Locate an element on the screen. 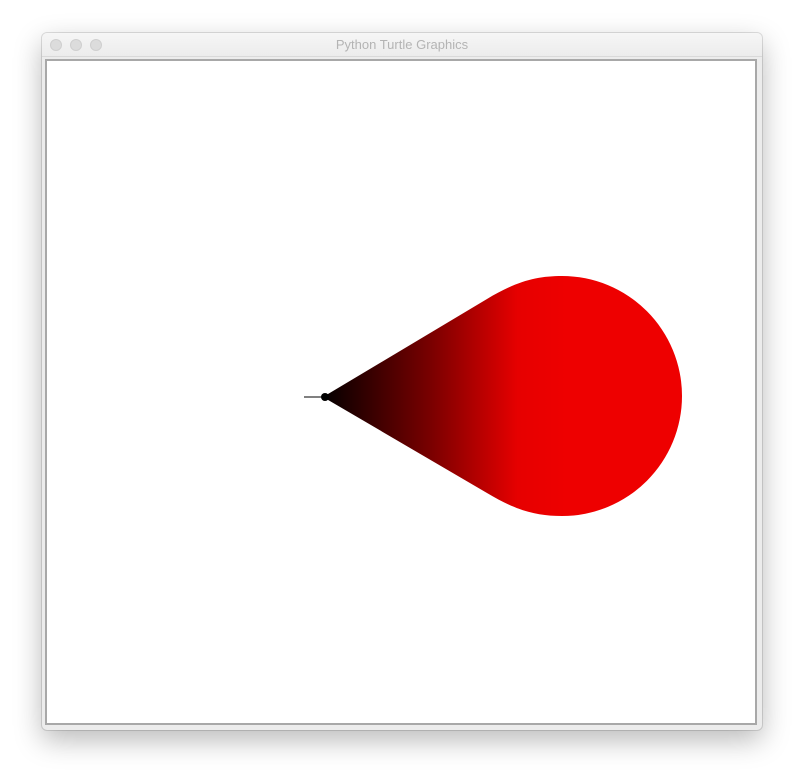 The width and height of the screenshot is (804, 781). title-bar: Python Turtle Graphics is located at coordinates (402, 45).